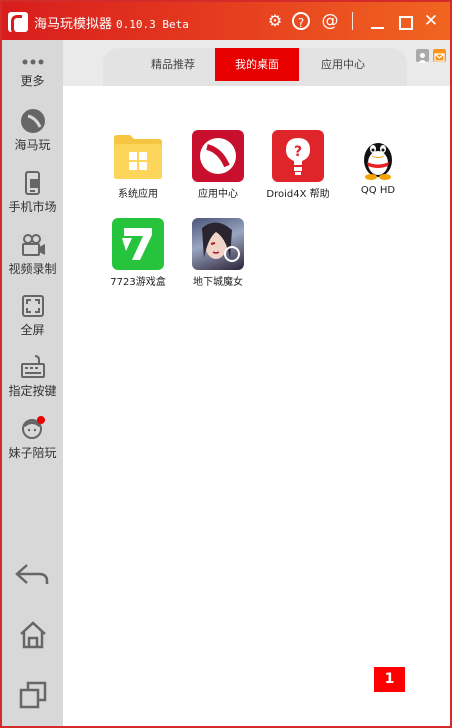 The image size is (452, 728). What do you see at coordinates (32, 121) in the screenshot?
I see `haima-icon` at bounding box center [32, 121].